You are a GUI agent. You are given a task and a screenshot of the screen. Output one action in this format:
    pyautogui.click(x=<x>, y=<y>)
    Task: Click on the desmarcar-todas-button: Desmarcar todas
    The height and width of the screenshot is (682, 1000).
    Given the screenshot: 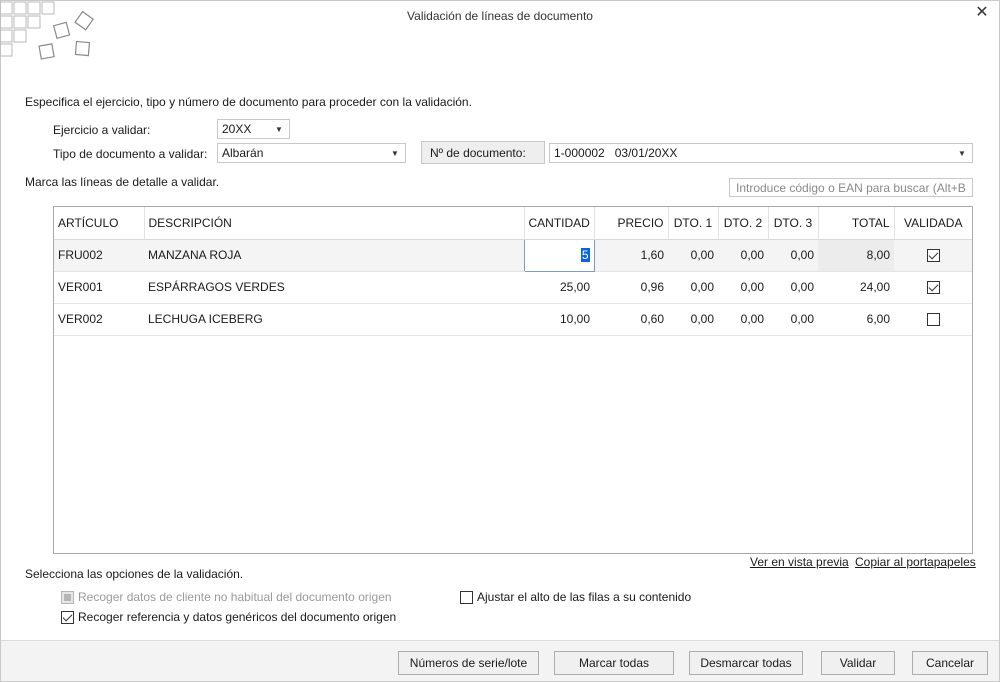 What is the action you would take?
    pyautogui.click(x=746, y=663)
    